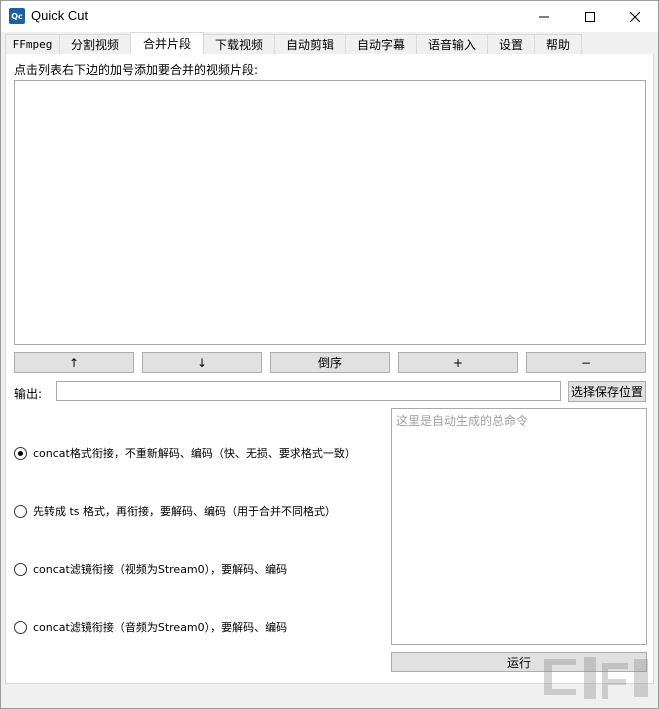  What do you see at coordinates (60, 15) in the screenshot?
I see `window-title: Quick Cut` at bounding box center [60, 15].